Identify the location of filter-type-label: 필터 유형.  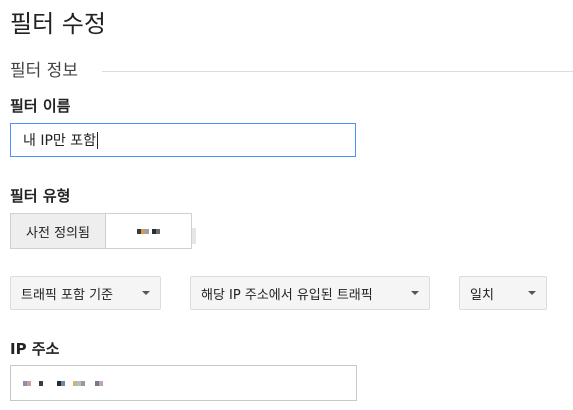
(40, 196).